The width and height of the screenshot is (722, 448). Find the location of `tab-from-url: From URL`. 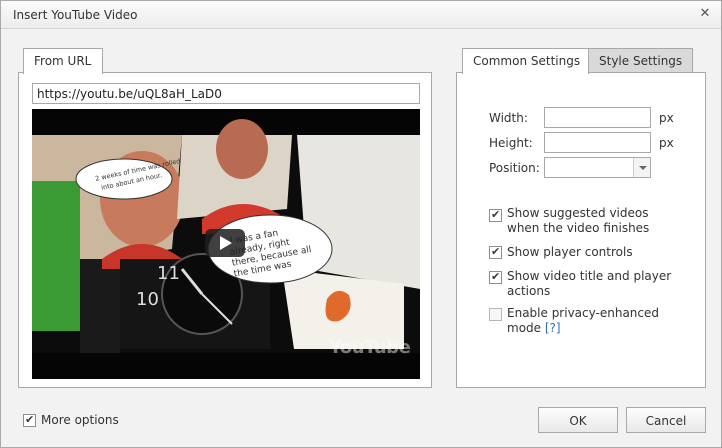

tab-from-url: From URL is located at coordinates (63, 61).